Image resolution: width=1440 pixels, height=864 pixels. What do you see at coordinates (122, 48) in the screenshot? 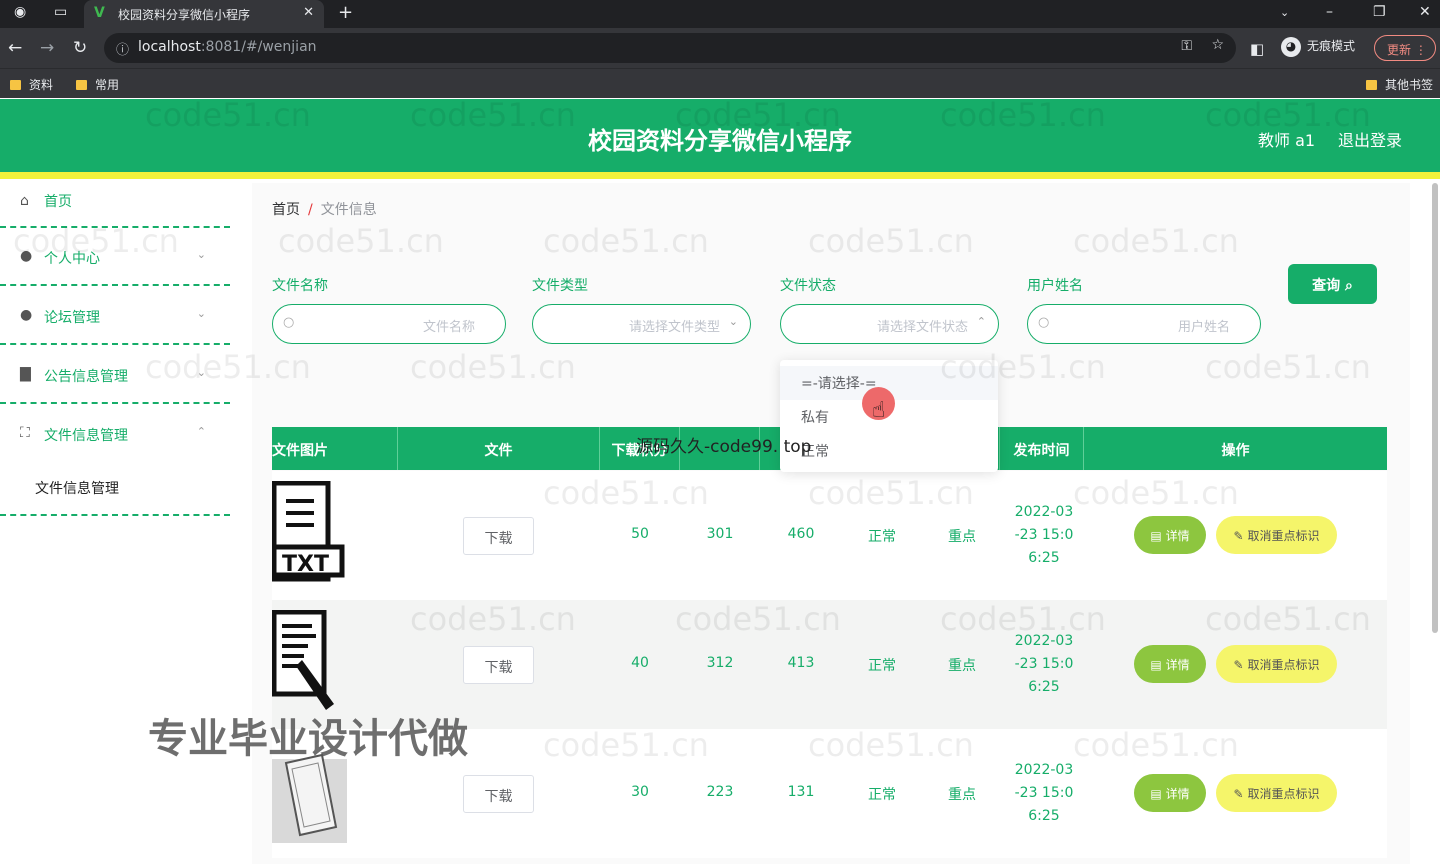
I see `site-info-icon: ⓘ` at bounding box center [122, 48].